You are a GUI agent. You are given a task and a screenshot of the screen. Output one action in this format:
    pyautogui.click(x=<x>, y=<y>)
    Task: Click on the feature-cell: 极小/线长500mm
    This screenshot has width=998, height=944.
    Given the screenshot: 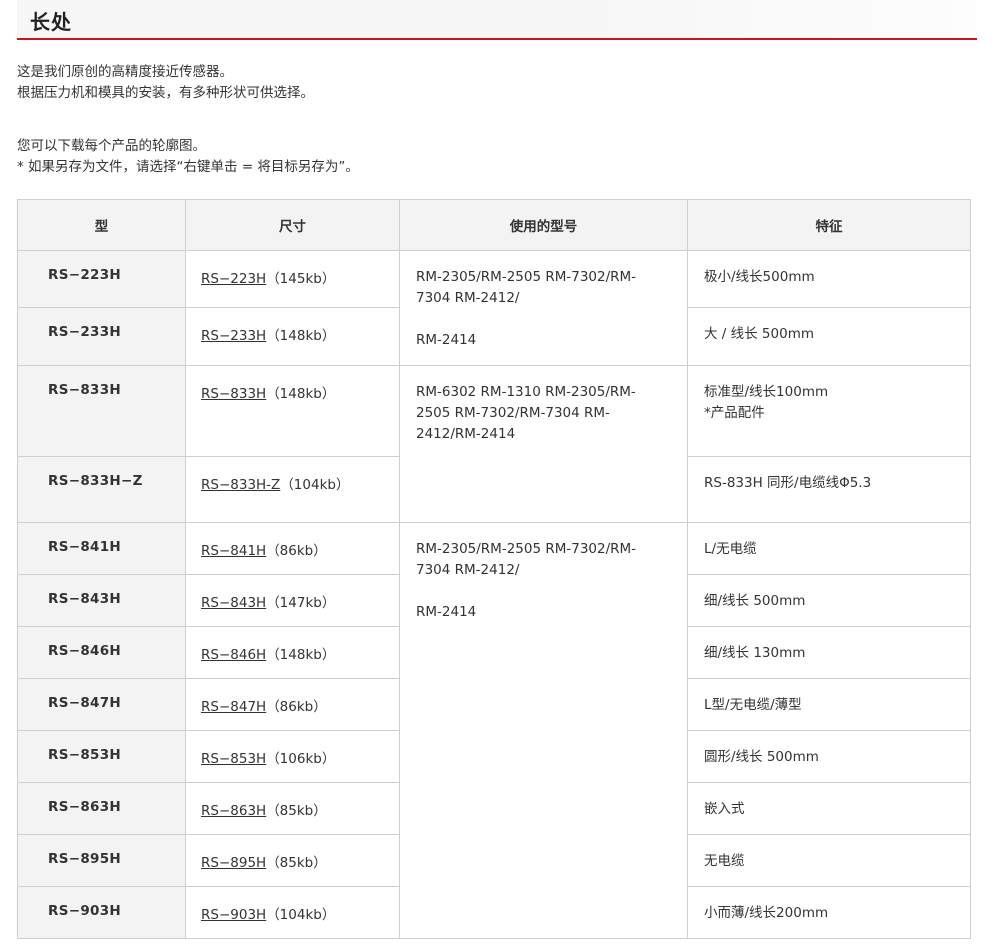 What is the action you would take?
    pyautogui.click(x=829, y=279)
    